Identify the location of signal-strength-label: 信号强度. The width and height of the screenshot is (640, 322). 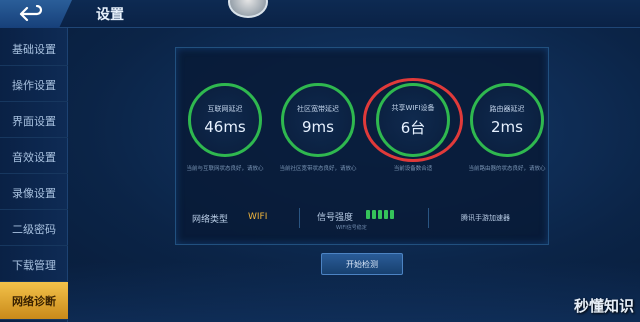
(335, 218).